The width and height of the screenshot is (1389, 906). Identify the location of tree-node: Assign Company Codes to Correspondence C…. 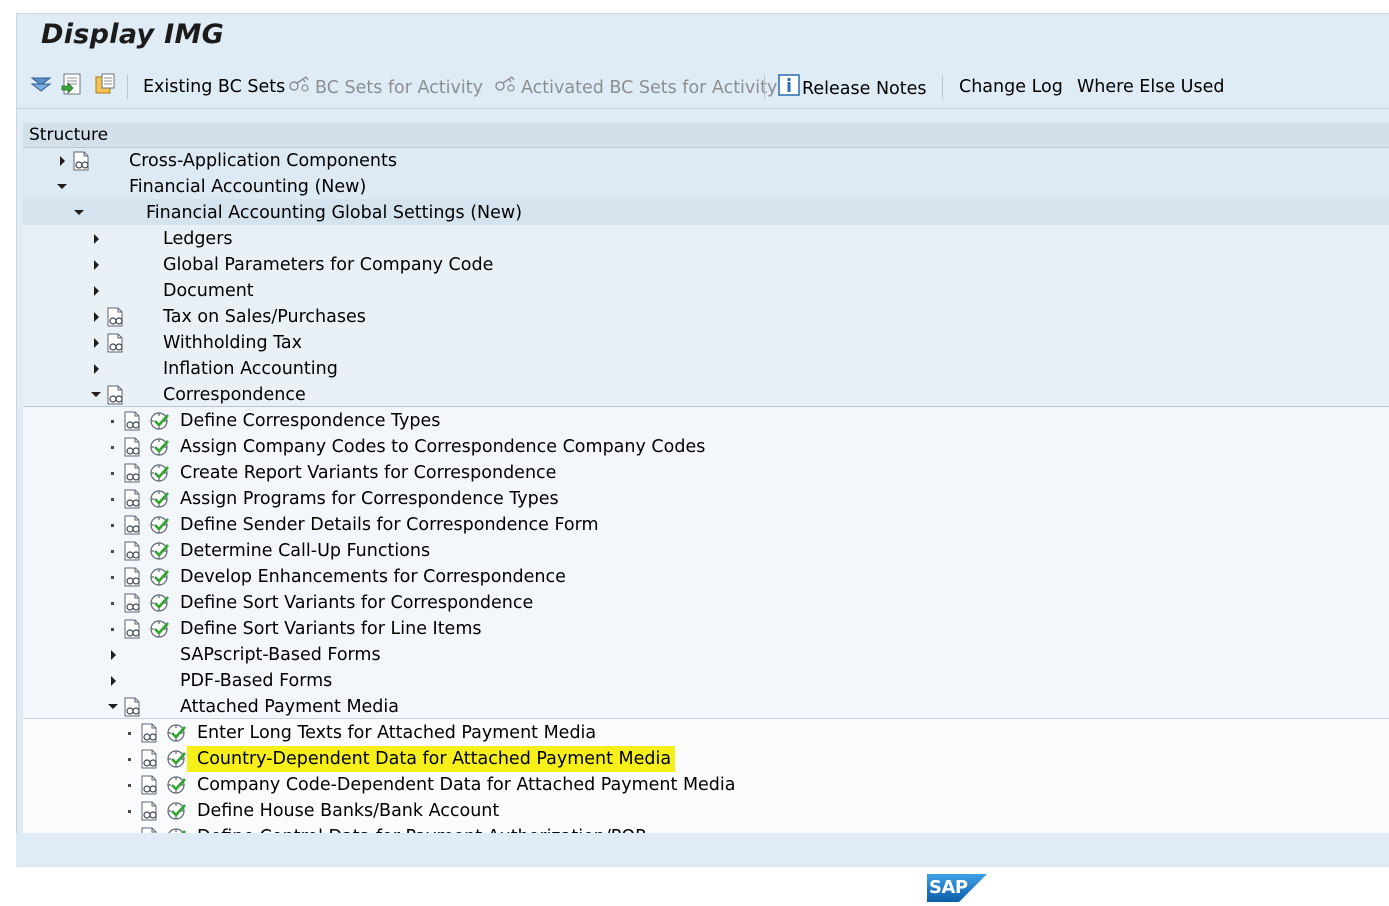
(706, 447).